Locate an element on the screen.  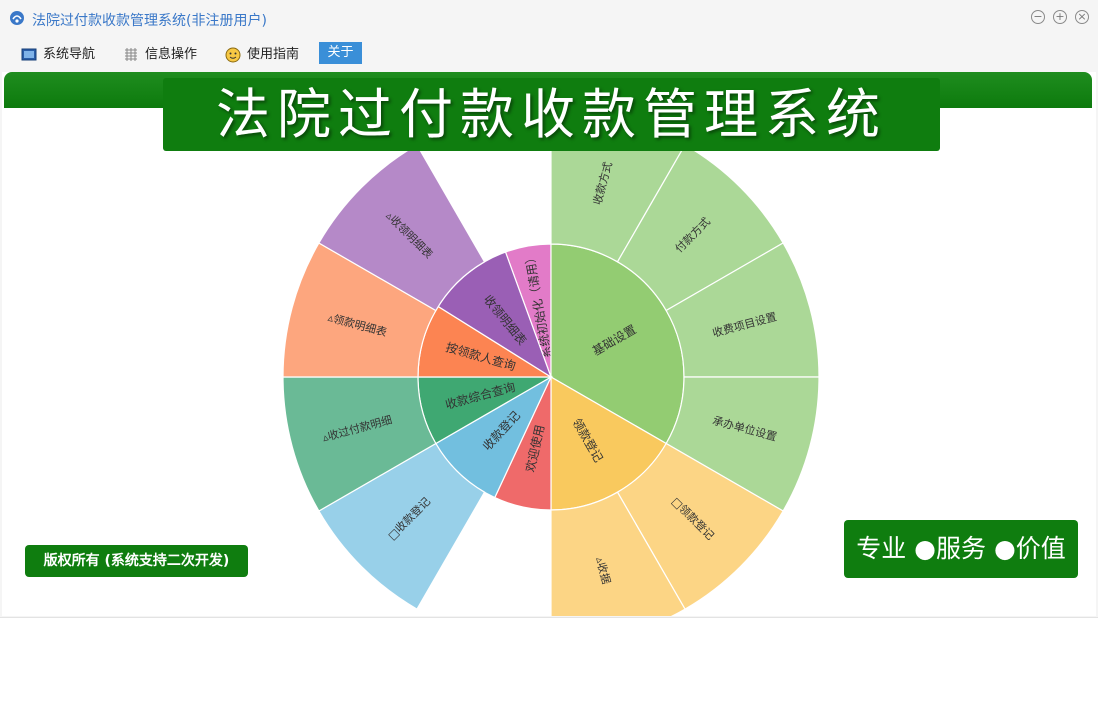
menu-label: 系统导航 is located at coordinates (69, 54).